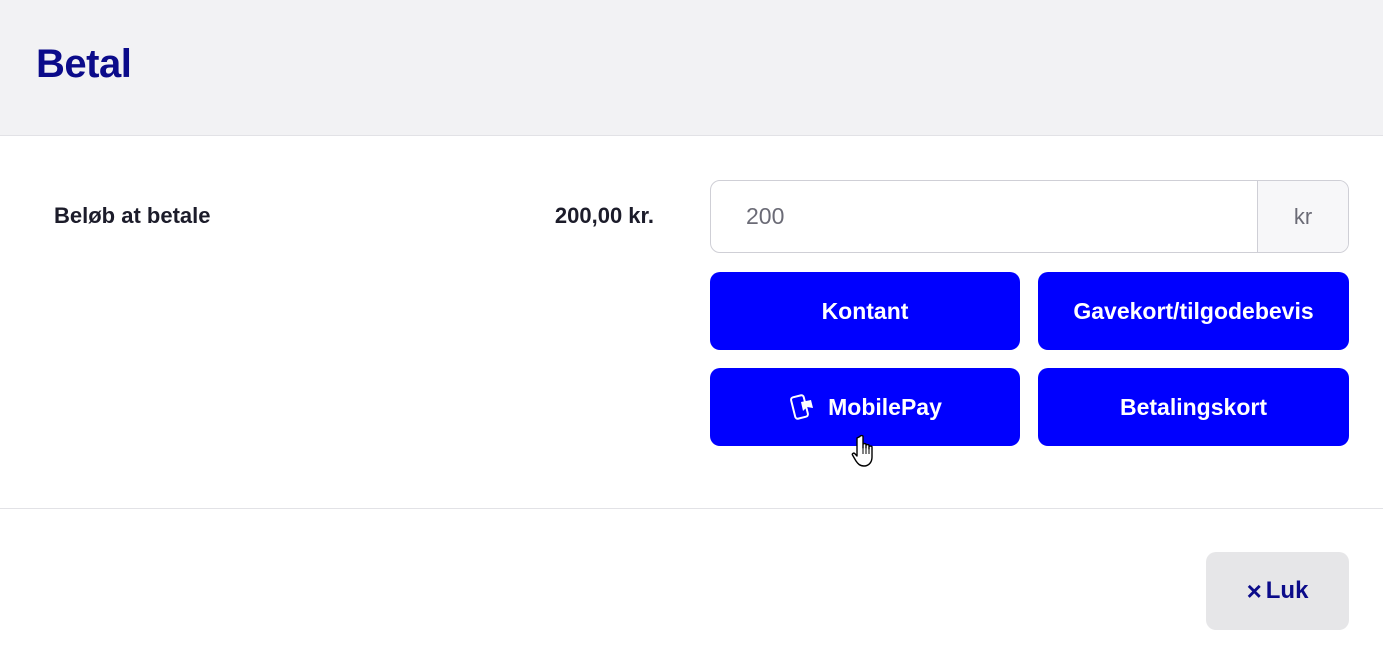  What do you see at coordinates (1302, 216) in the screenshot?
I see `currency-suffix: kr` at bounding box center [1302, 216].